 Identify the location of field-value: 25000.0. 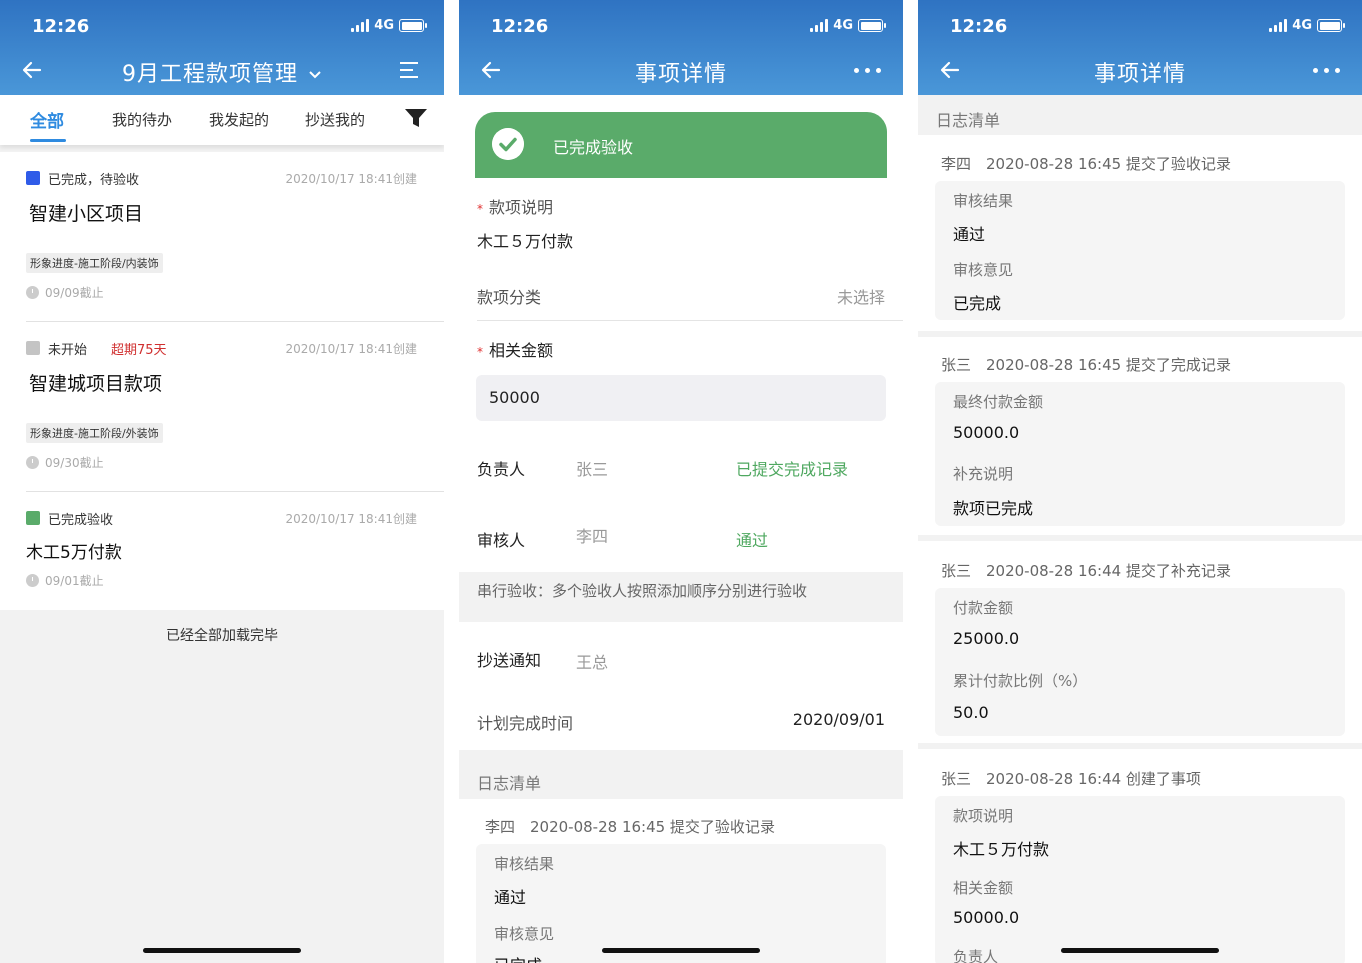
(986, 638).